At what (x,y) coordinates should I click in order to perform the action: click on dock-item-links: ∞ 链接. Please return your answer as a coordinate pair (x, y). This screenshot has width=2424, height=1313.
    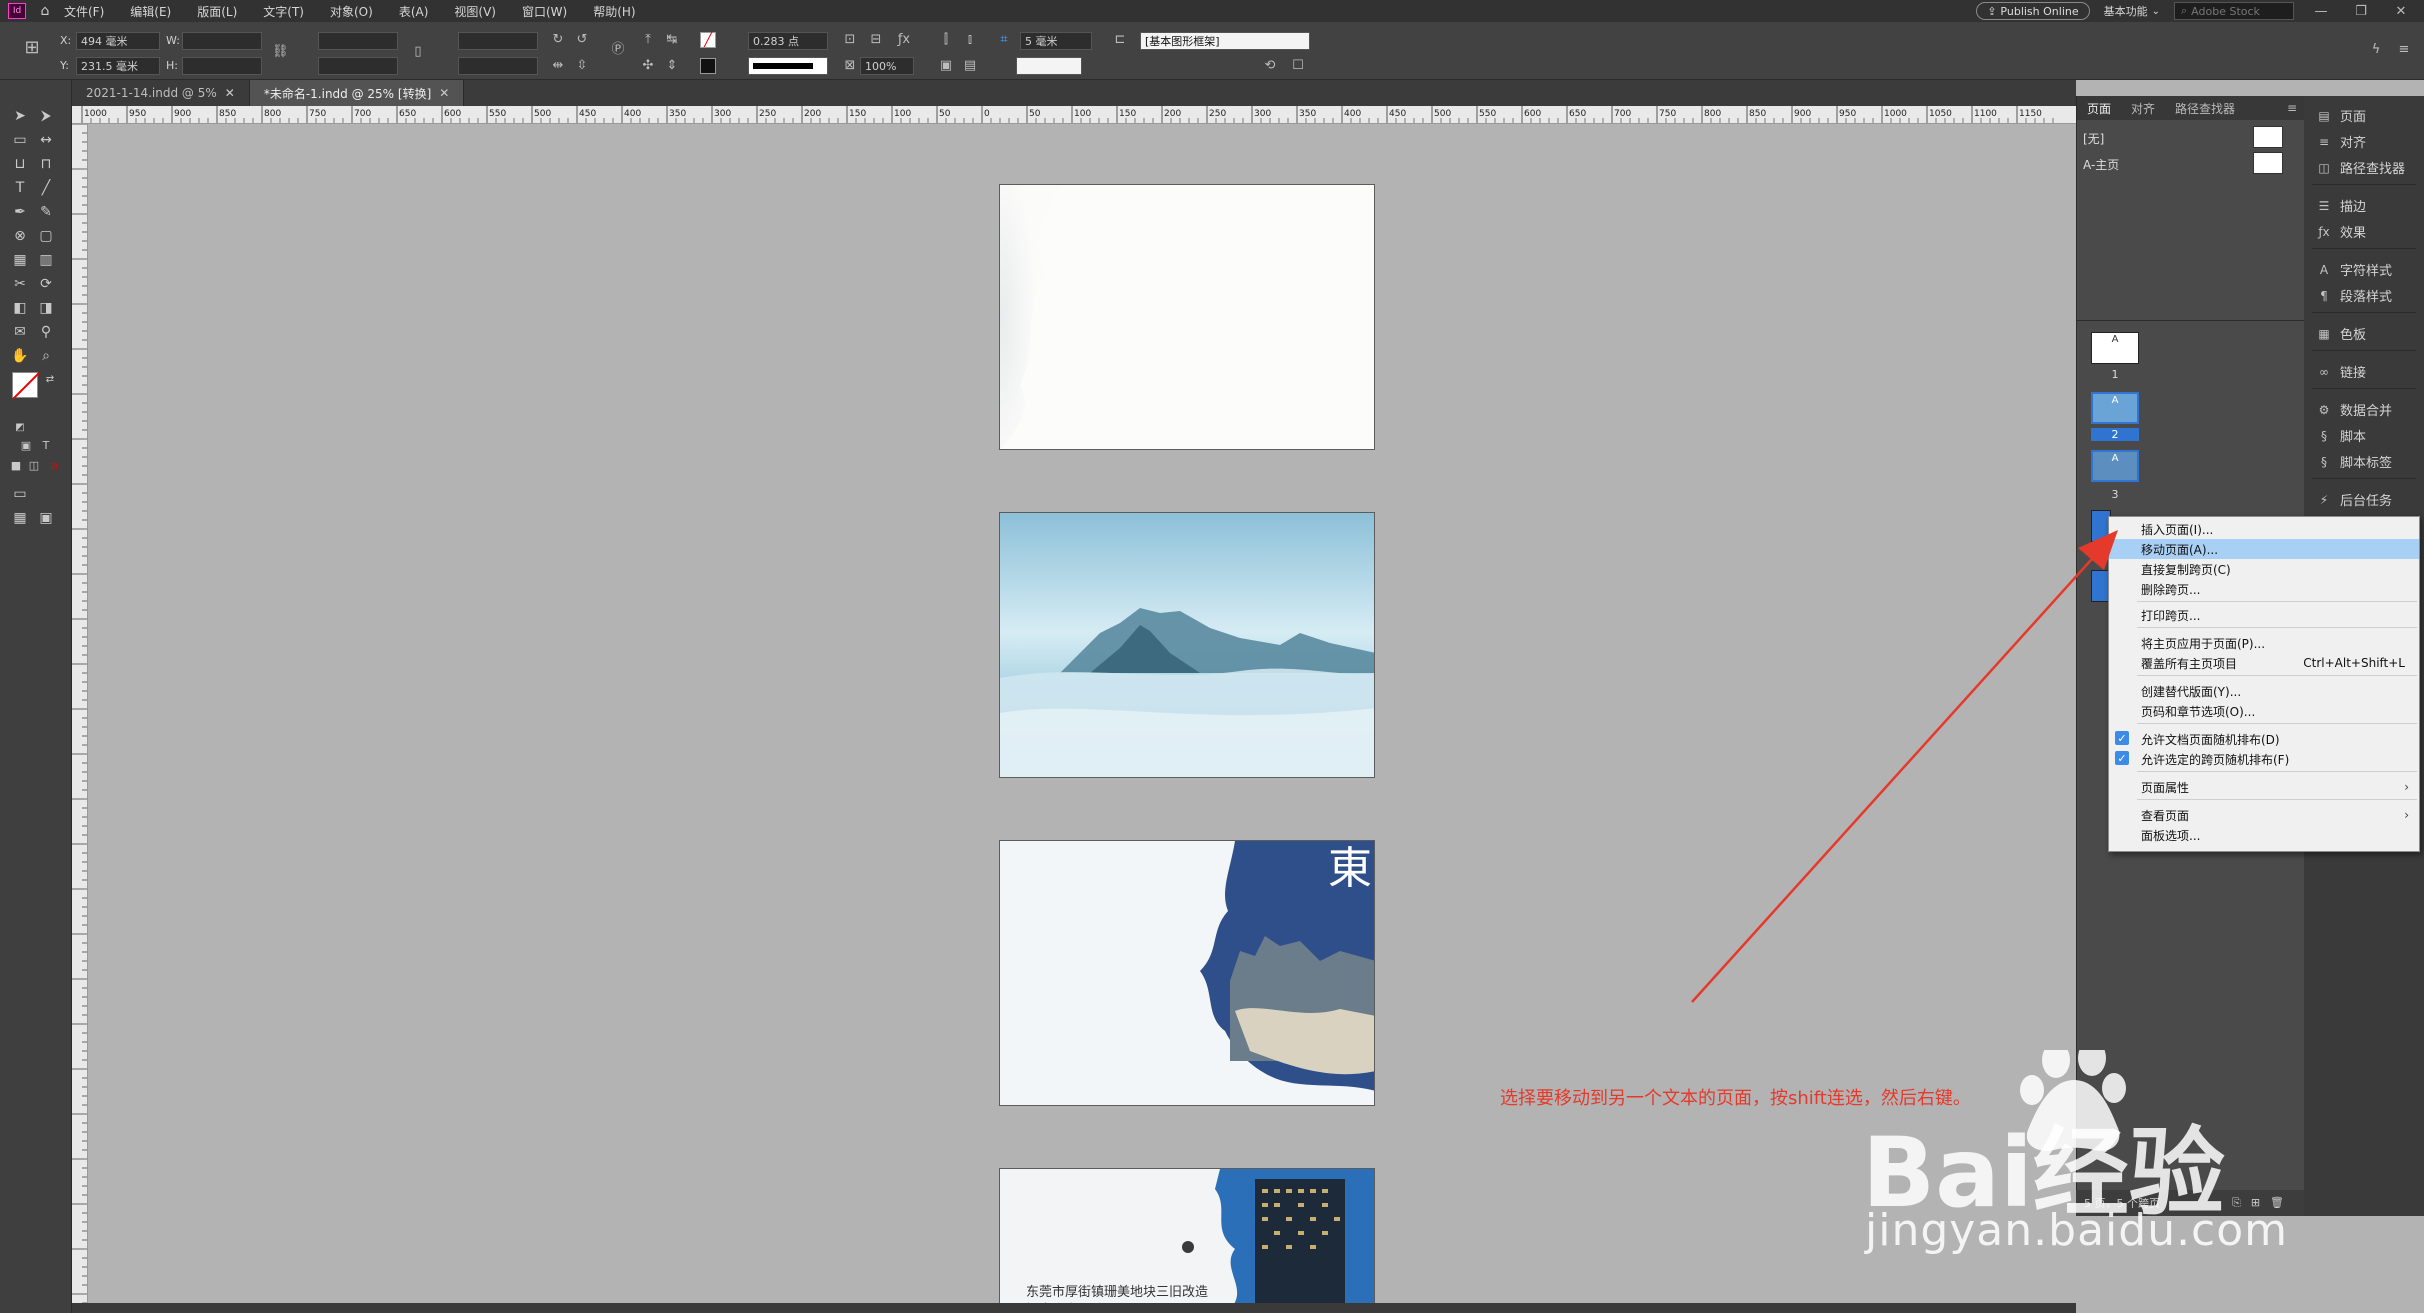
    Looking at the image, I should click on (2341, 372).